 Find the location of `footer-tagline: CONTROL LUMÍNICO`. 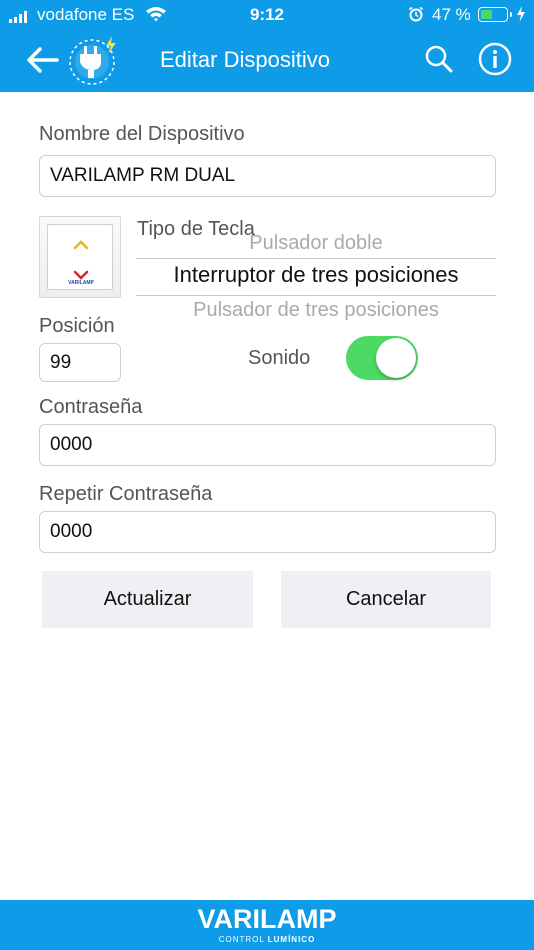

footer-tagline: CONTROL LUMÍNICO is located at coordinates (267, 939).